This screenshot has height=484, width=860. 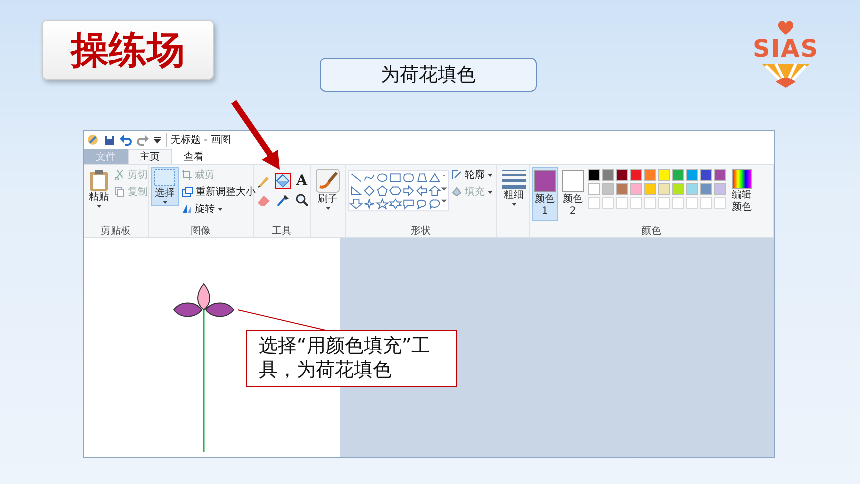 What do you see at coordinates (128, 50) in the screenshot?
I see `slide-title: 操练场` at bounding box center [128, 50].